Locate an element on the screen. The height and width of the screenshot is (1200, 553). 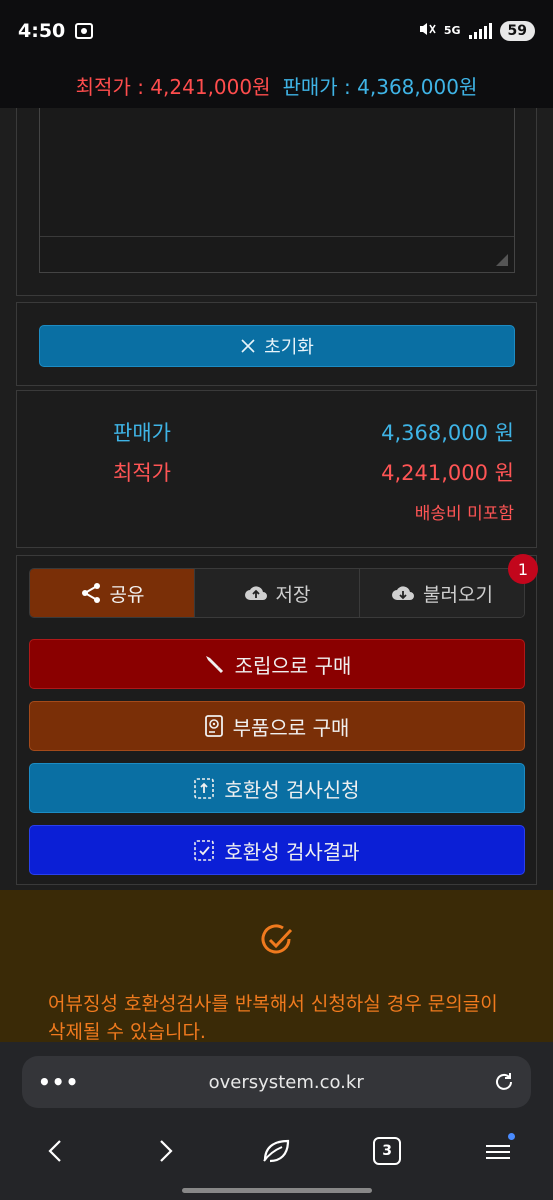
screwdriver-icon is located at coordinates (214, 665).